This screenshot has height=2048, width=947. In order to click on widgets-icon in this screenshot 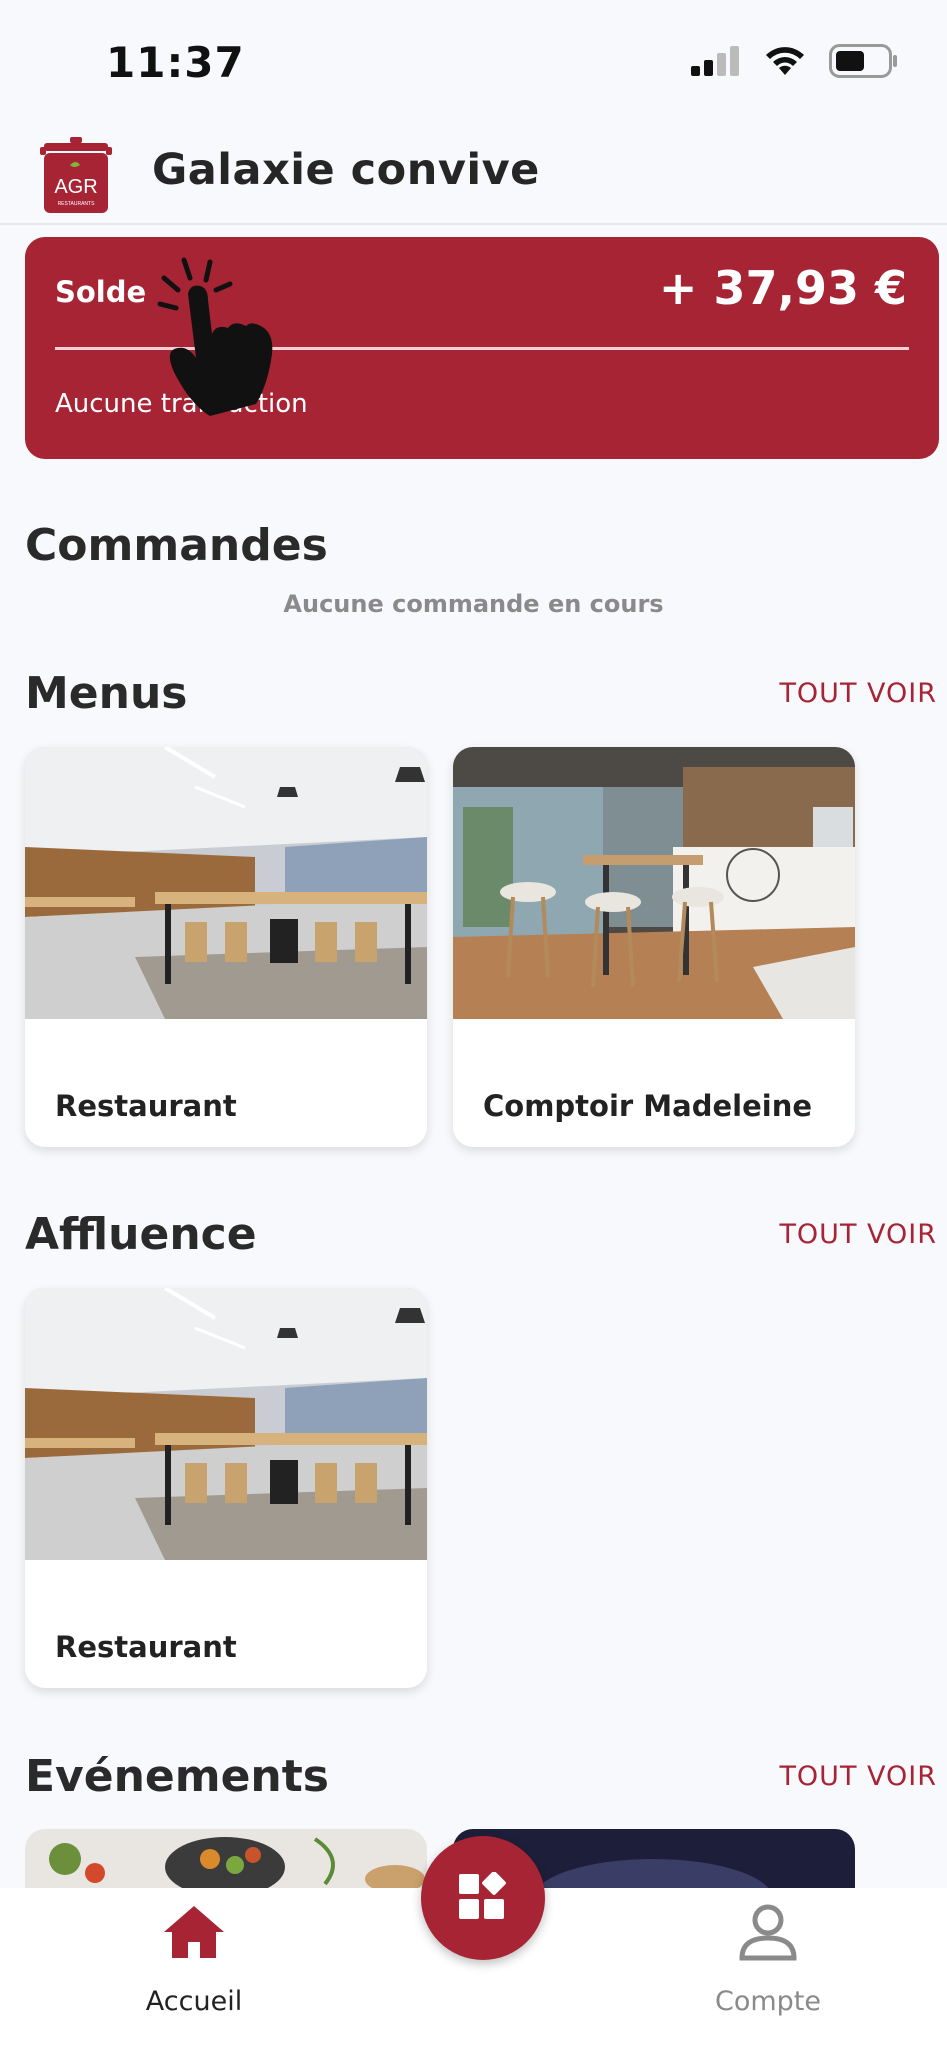, I will do `click(482, 1895)`.